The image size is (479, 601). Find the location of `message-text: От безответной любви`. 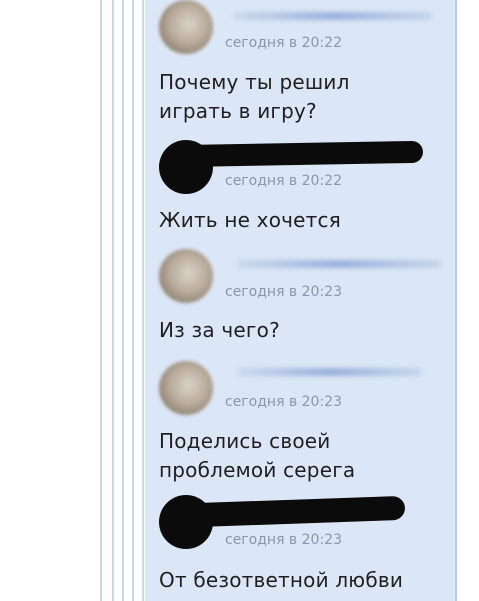

message-text: От безответной любви is located at coordinates (281, 580).